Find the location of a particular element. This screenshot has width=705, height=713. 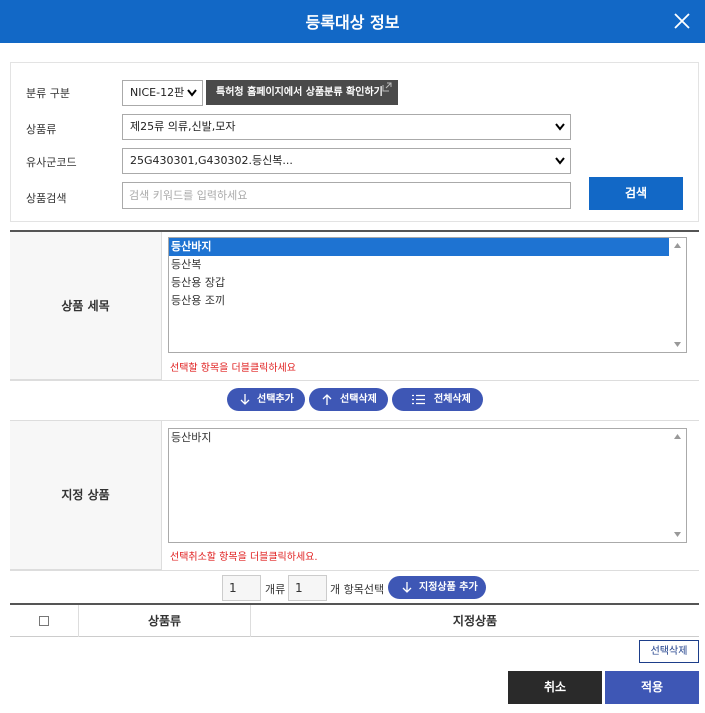

select-all-checkbox is located at coordinates (44, 621).